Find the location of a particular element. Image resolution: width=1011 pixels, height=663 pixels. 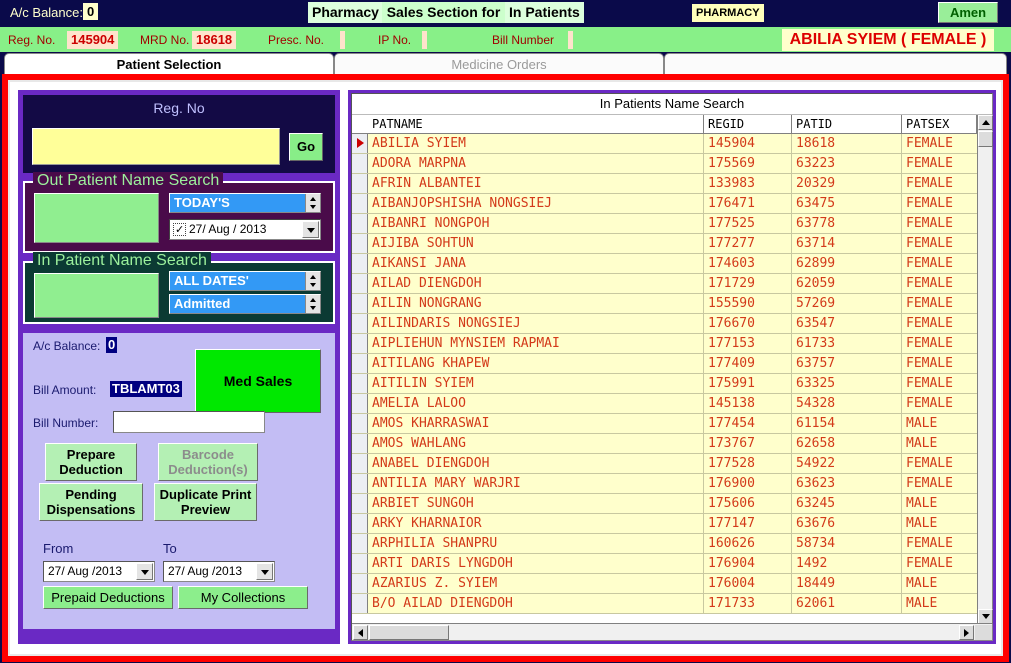

to-date-picker: 27/ Aug /2013 is located at coordinates (219, 571).